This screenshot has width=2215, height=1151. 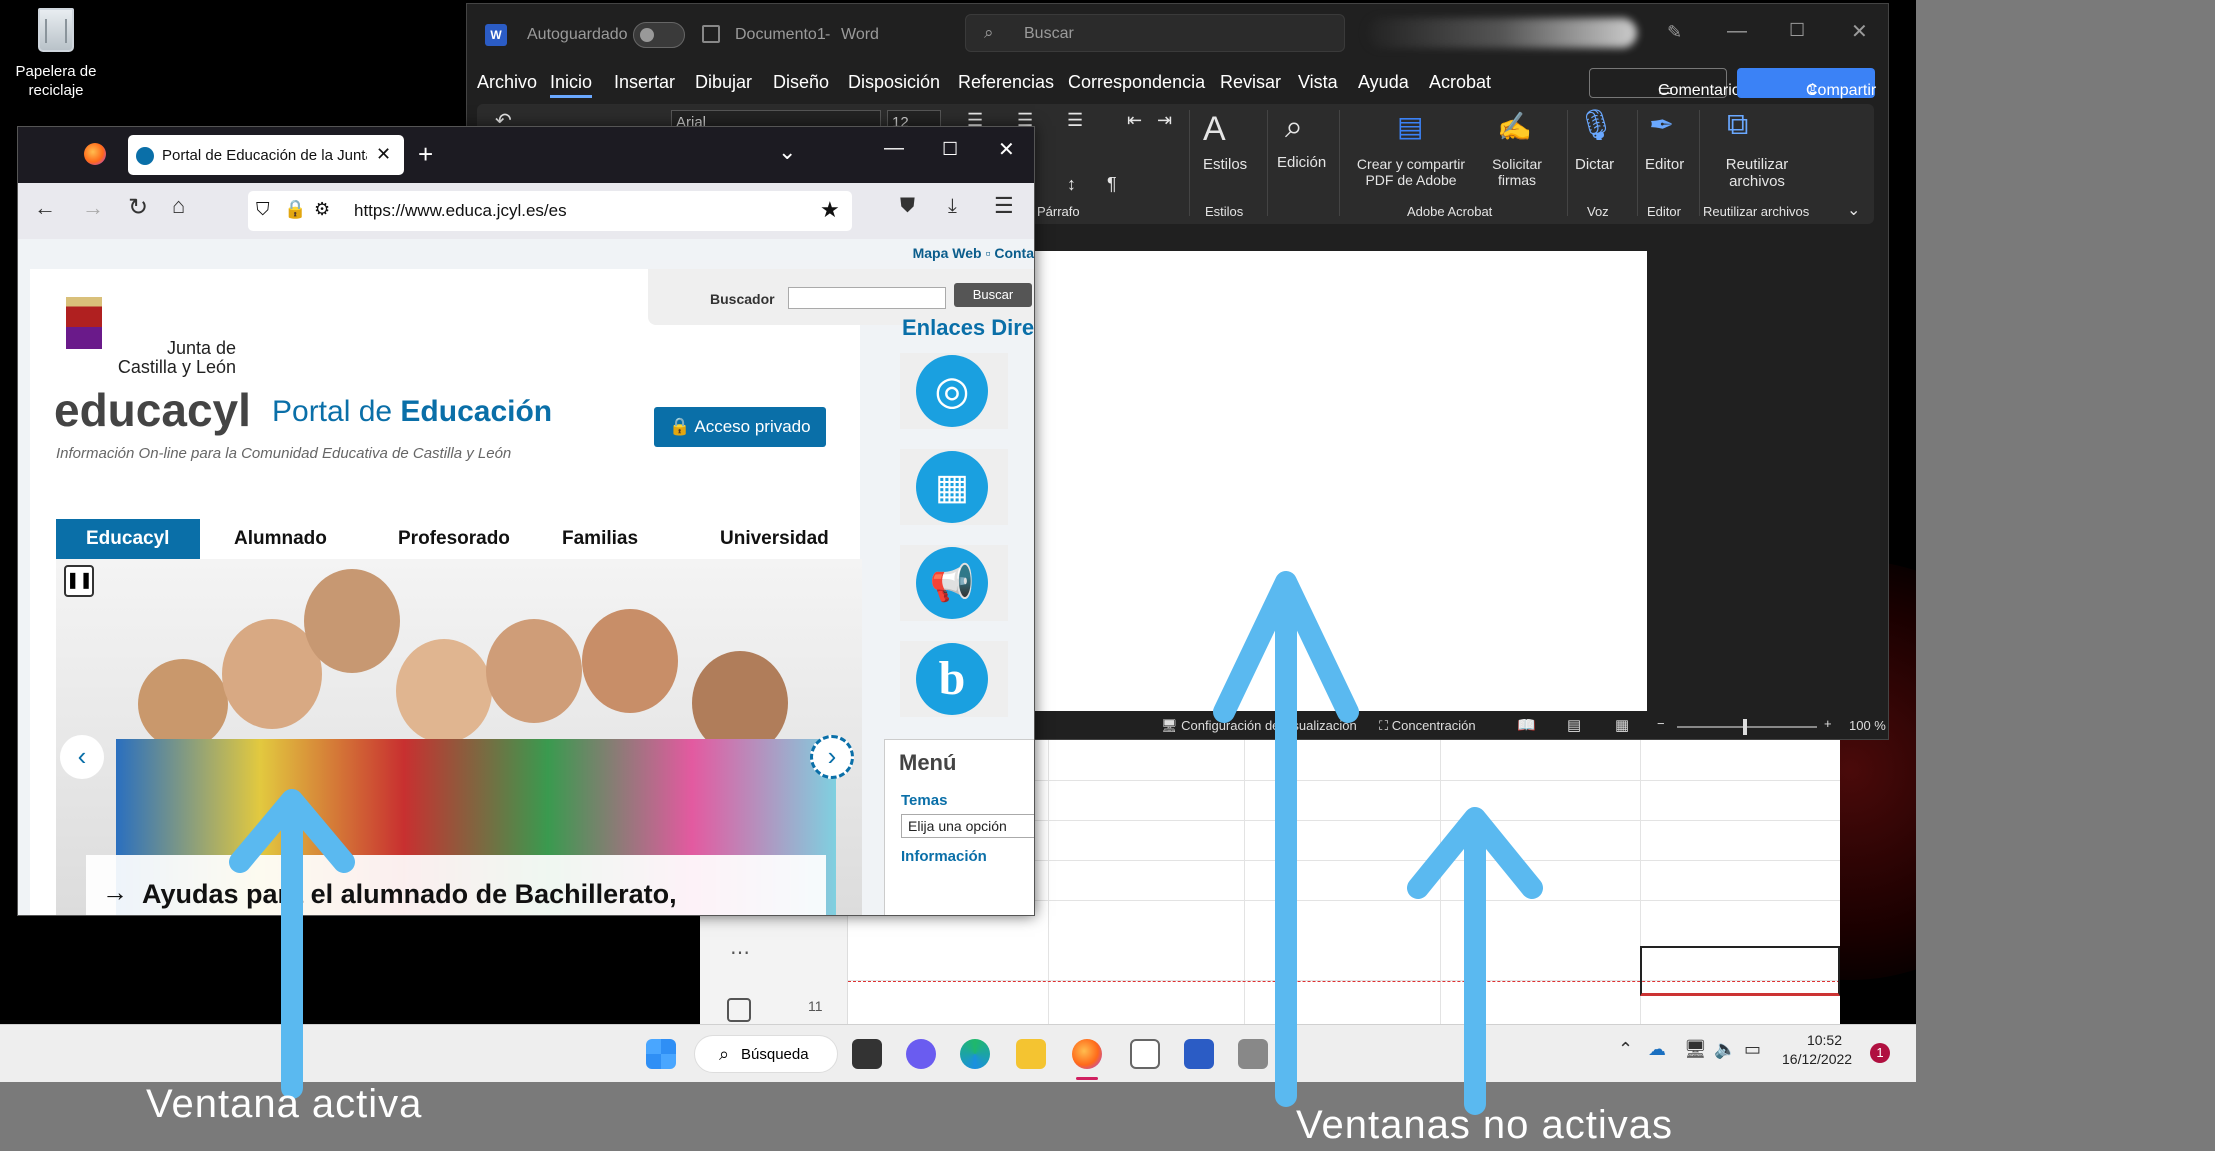 What do you see at coordinates (292, 944) in the screenshot?
I see `active-window-arrow` at bounding box center [292, 944].